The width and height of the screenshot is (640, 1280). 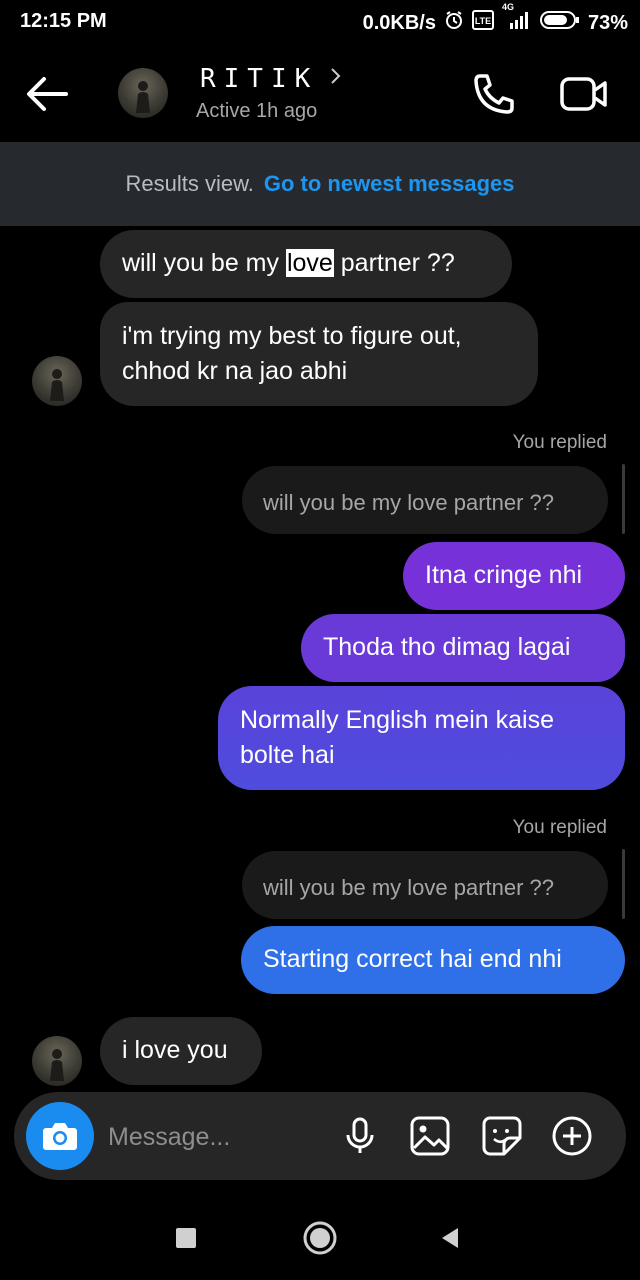 I want to click on message-composer, so click(x=320, y=1136).